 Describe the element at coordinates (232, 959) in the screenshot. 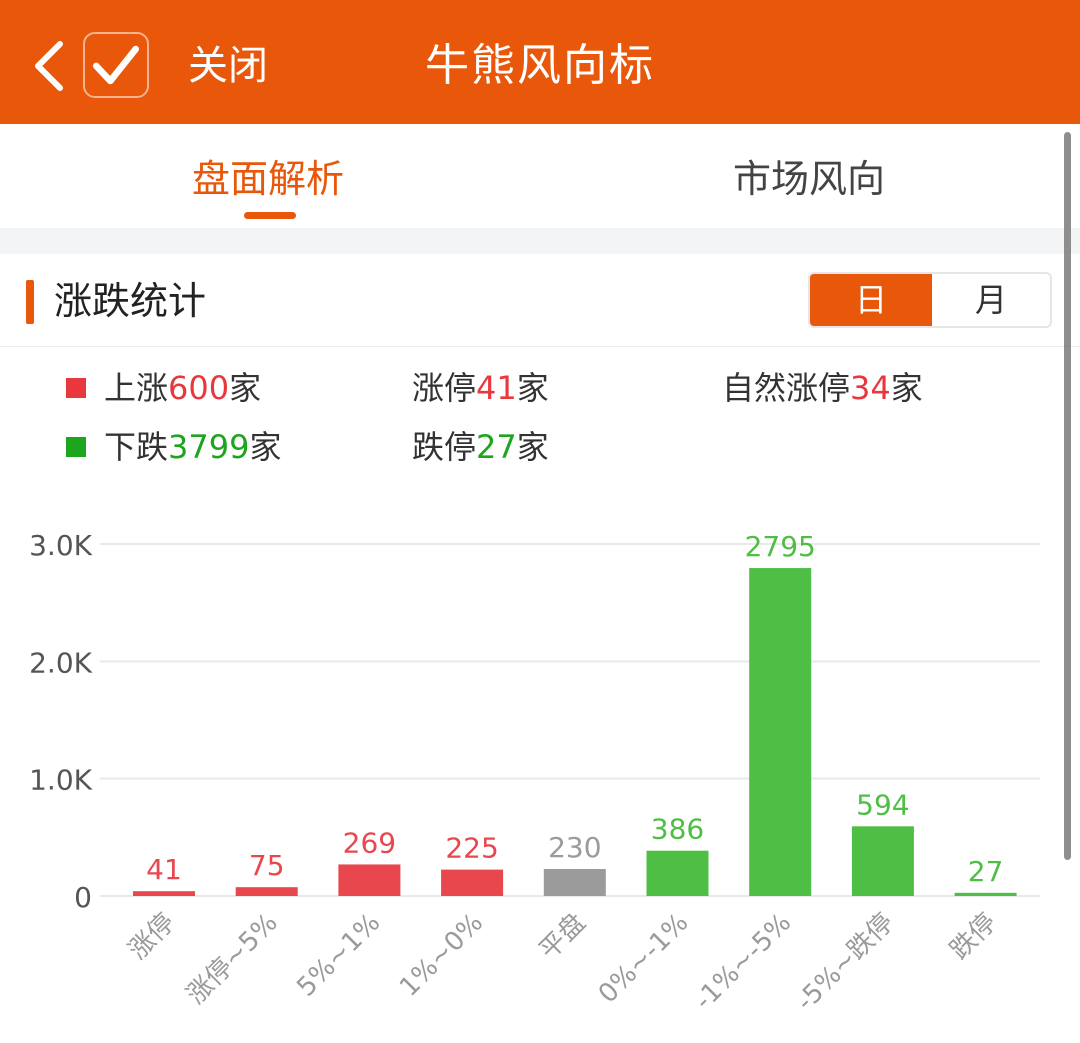

I see `x-tick-label: 涨停~5%` at that location.